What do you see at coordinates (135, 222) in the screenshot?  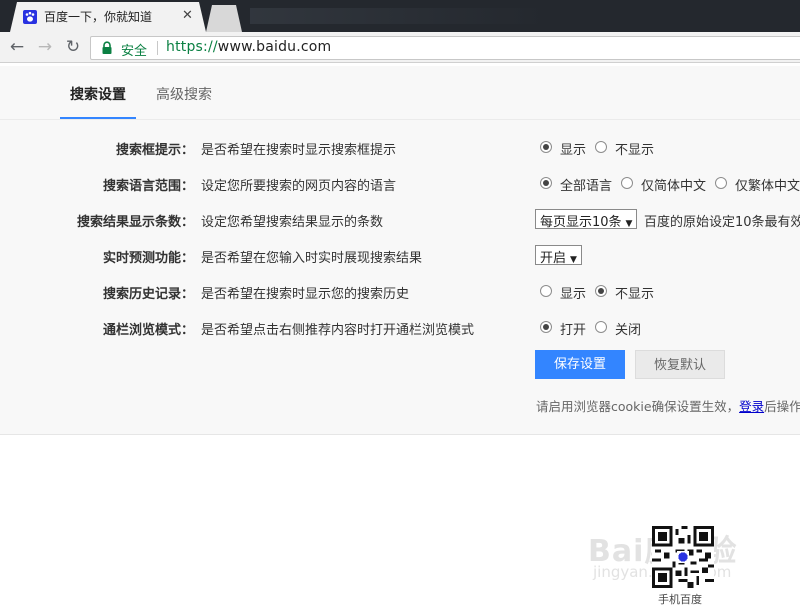 I see `setting-label: 搜索结果显示条数：` at bounding box center [135, 222].